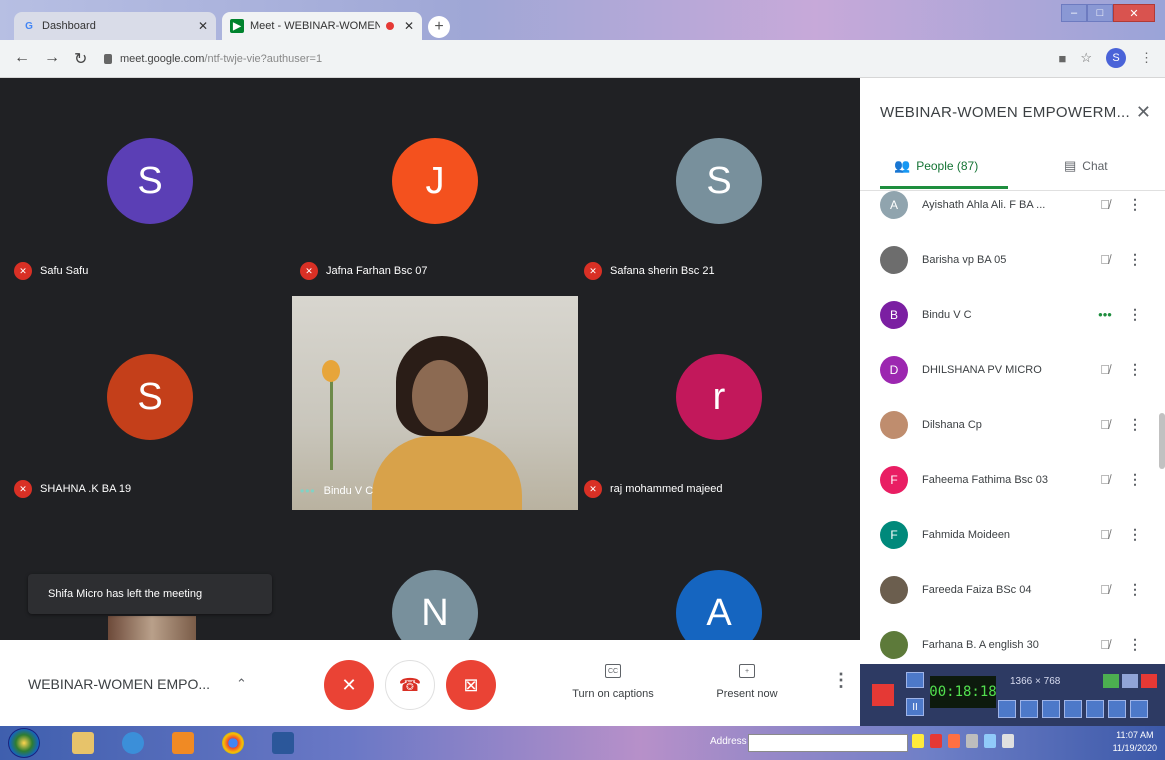 The height and width of the screenshot is (760, 1165). Describe the element at coordinates (80, 59) in the screenshot. I see `reload-icon: ↻` at that location.